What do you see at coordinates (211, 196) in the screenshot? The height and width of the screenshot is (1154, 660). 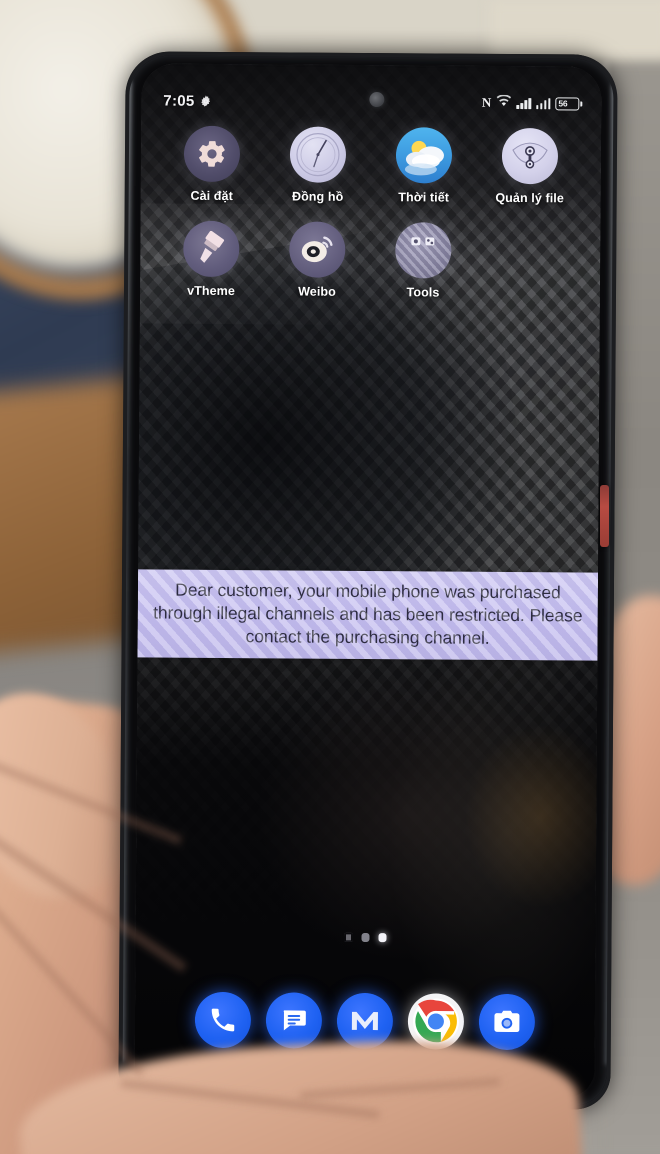 I see `app-label: Cài đặt` at bounding box center [211, 196].